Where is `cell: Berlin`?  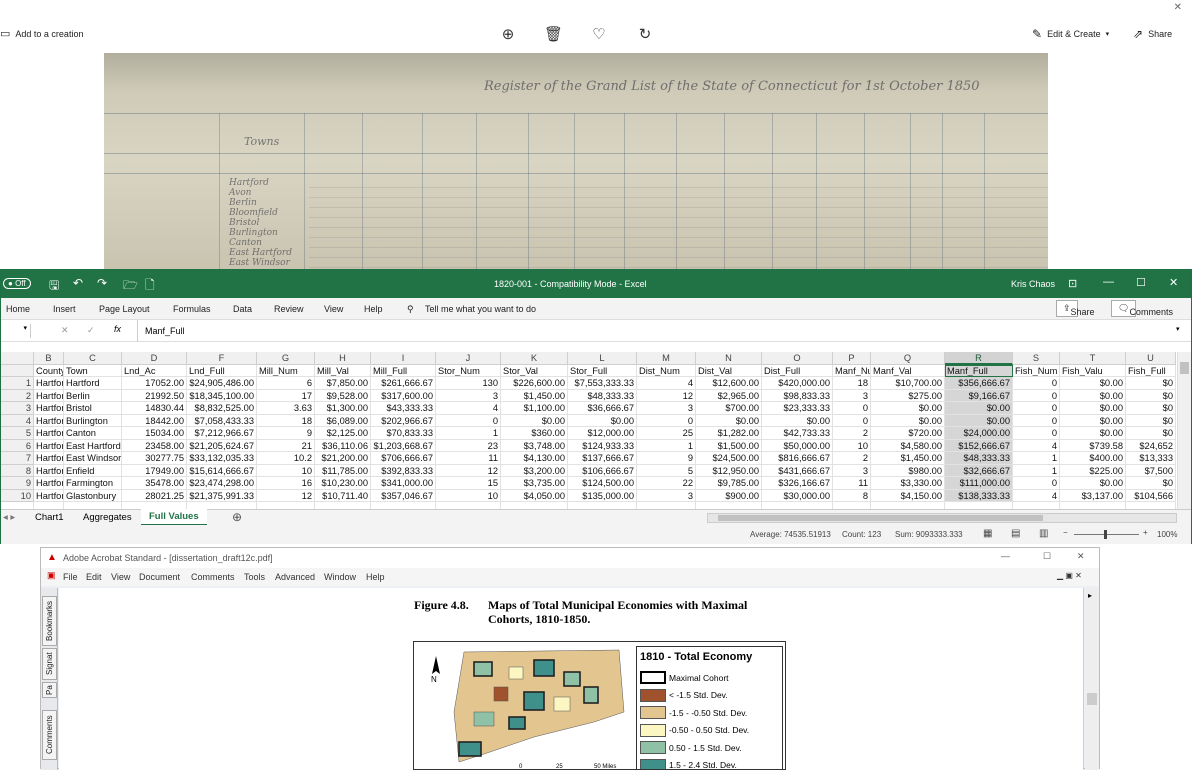 cell: Berlin is located at coordinates (93, 396).